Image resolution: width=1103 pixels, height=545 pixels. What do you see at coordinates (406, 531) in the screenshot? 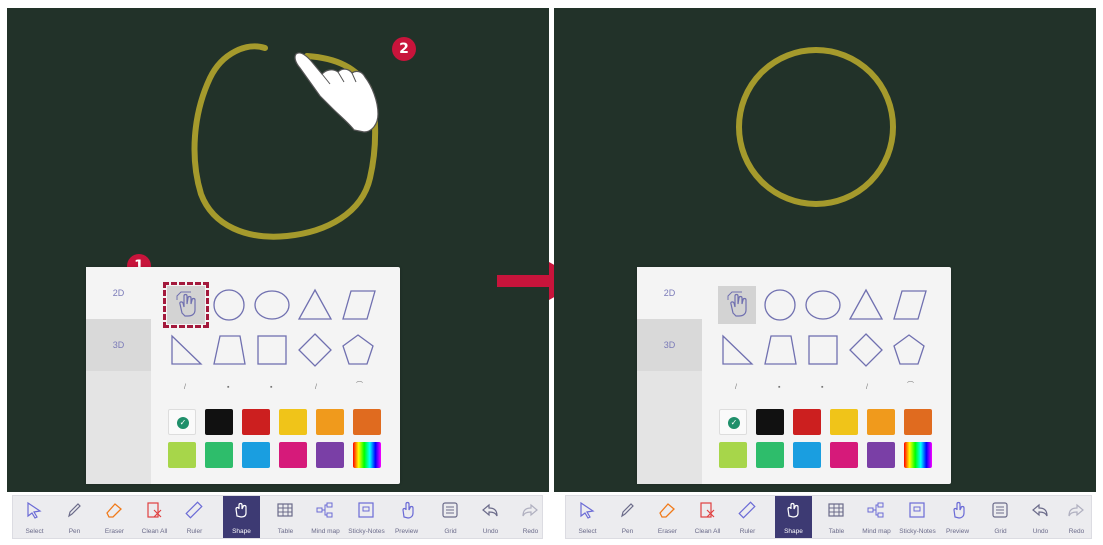
I see `tool-label: Preview` at bounding box center [406, 531].